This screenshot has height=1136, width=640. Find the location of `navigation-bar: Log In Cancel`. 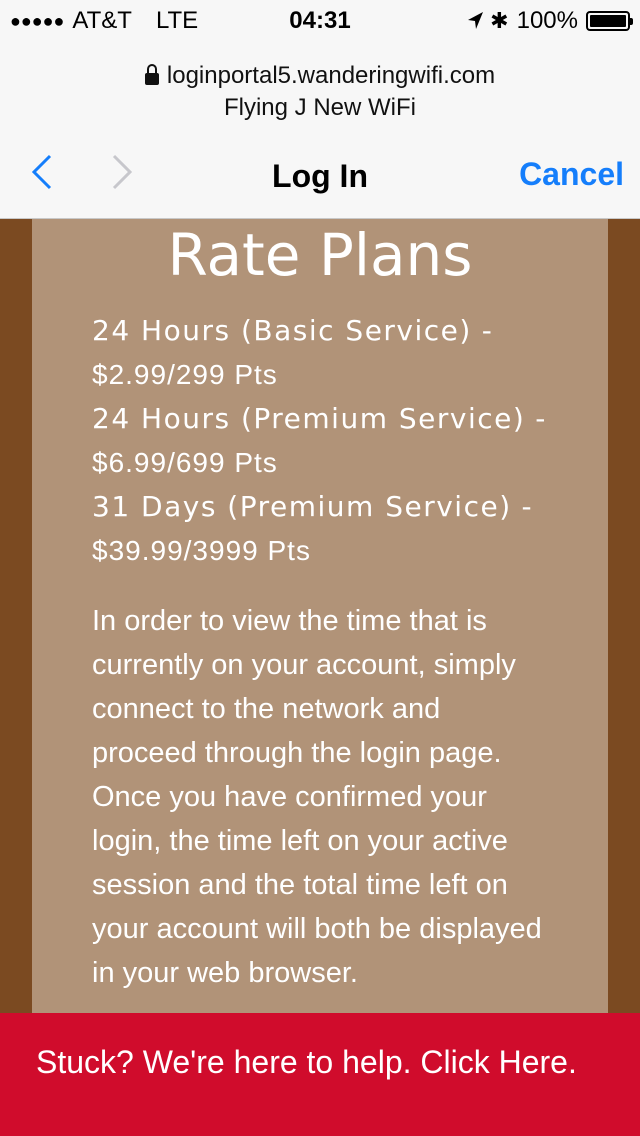

navigation-bar: Log In Cancel is located at coordinates (320, 174).